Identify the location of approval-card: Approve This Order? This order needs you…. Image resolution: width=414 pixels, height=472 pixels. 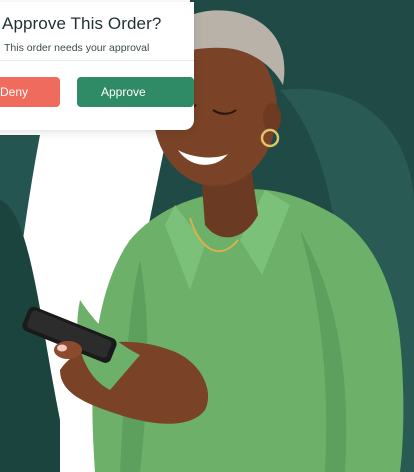
(97, 66).